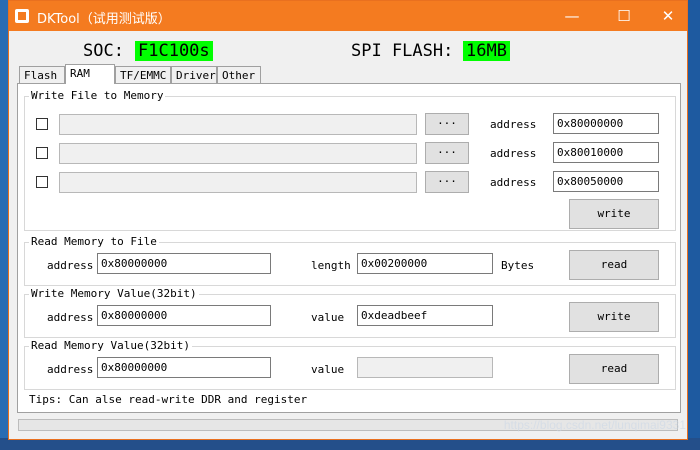  Describe the element at coordinates (486, 51) in the screenshot. I see `spi-flash-value: 16MB` at that location.